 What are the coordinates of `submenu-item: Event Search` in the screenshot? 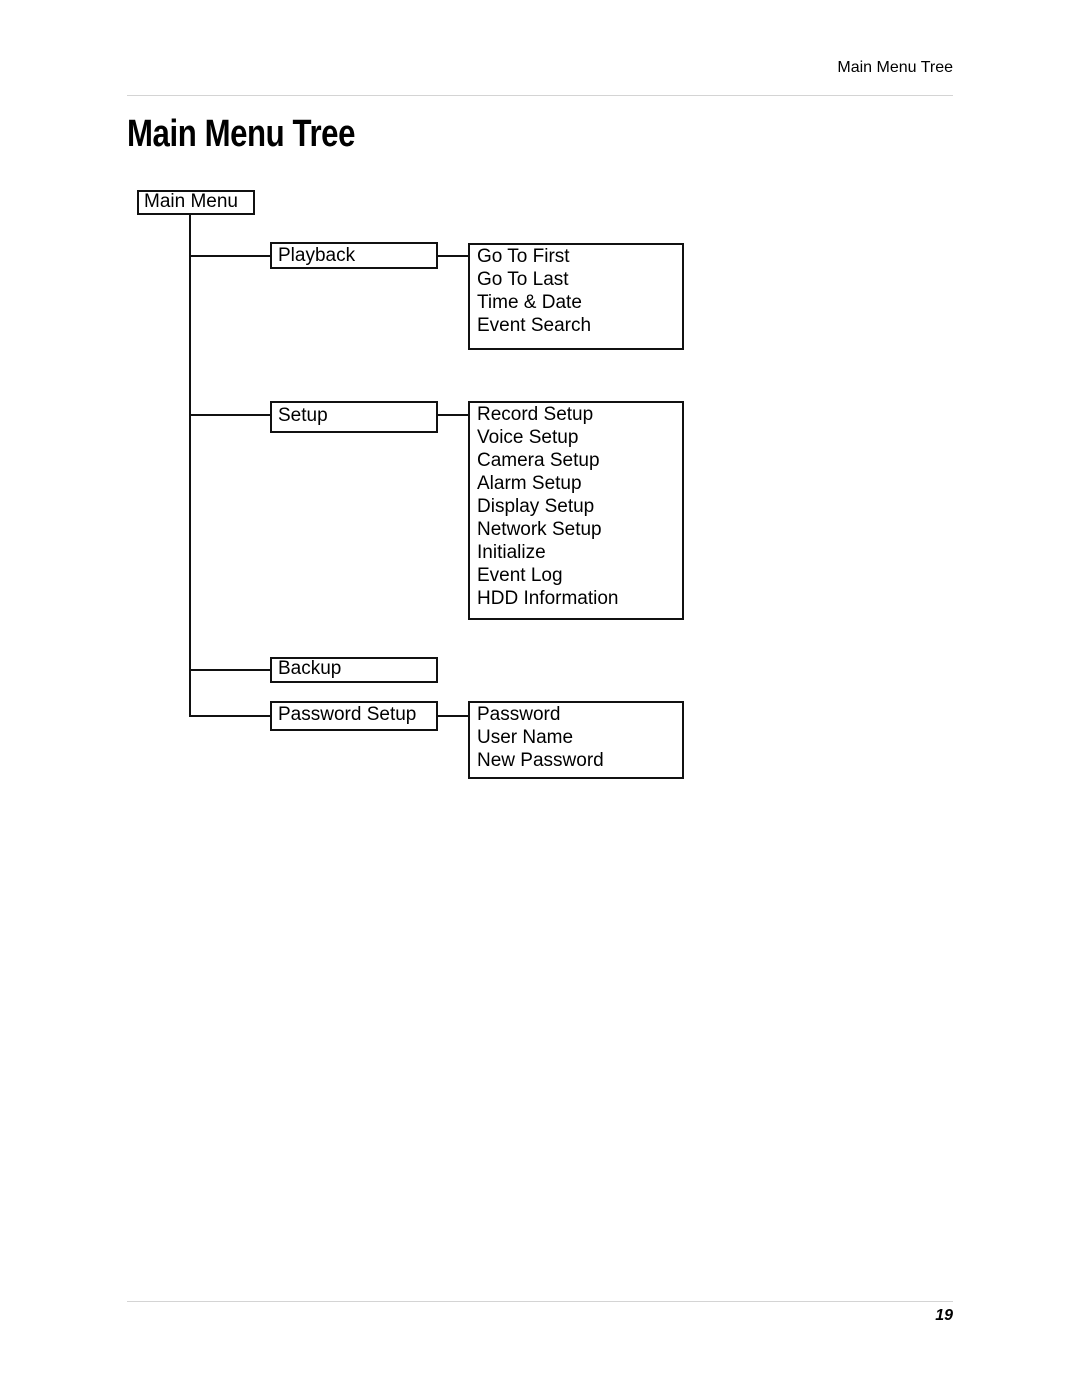 It's located at (534, 325).